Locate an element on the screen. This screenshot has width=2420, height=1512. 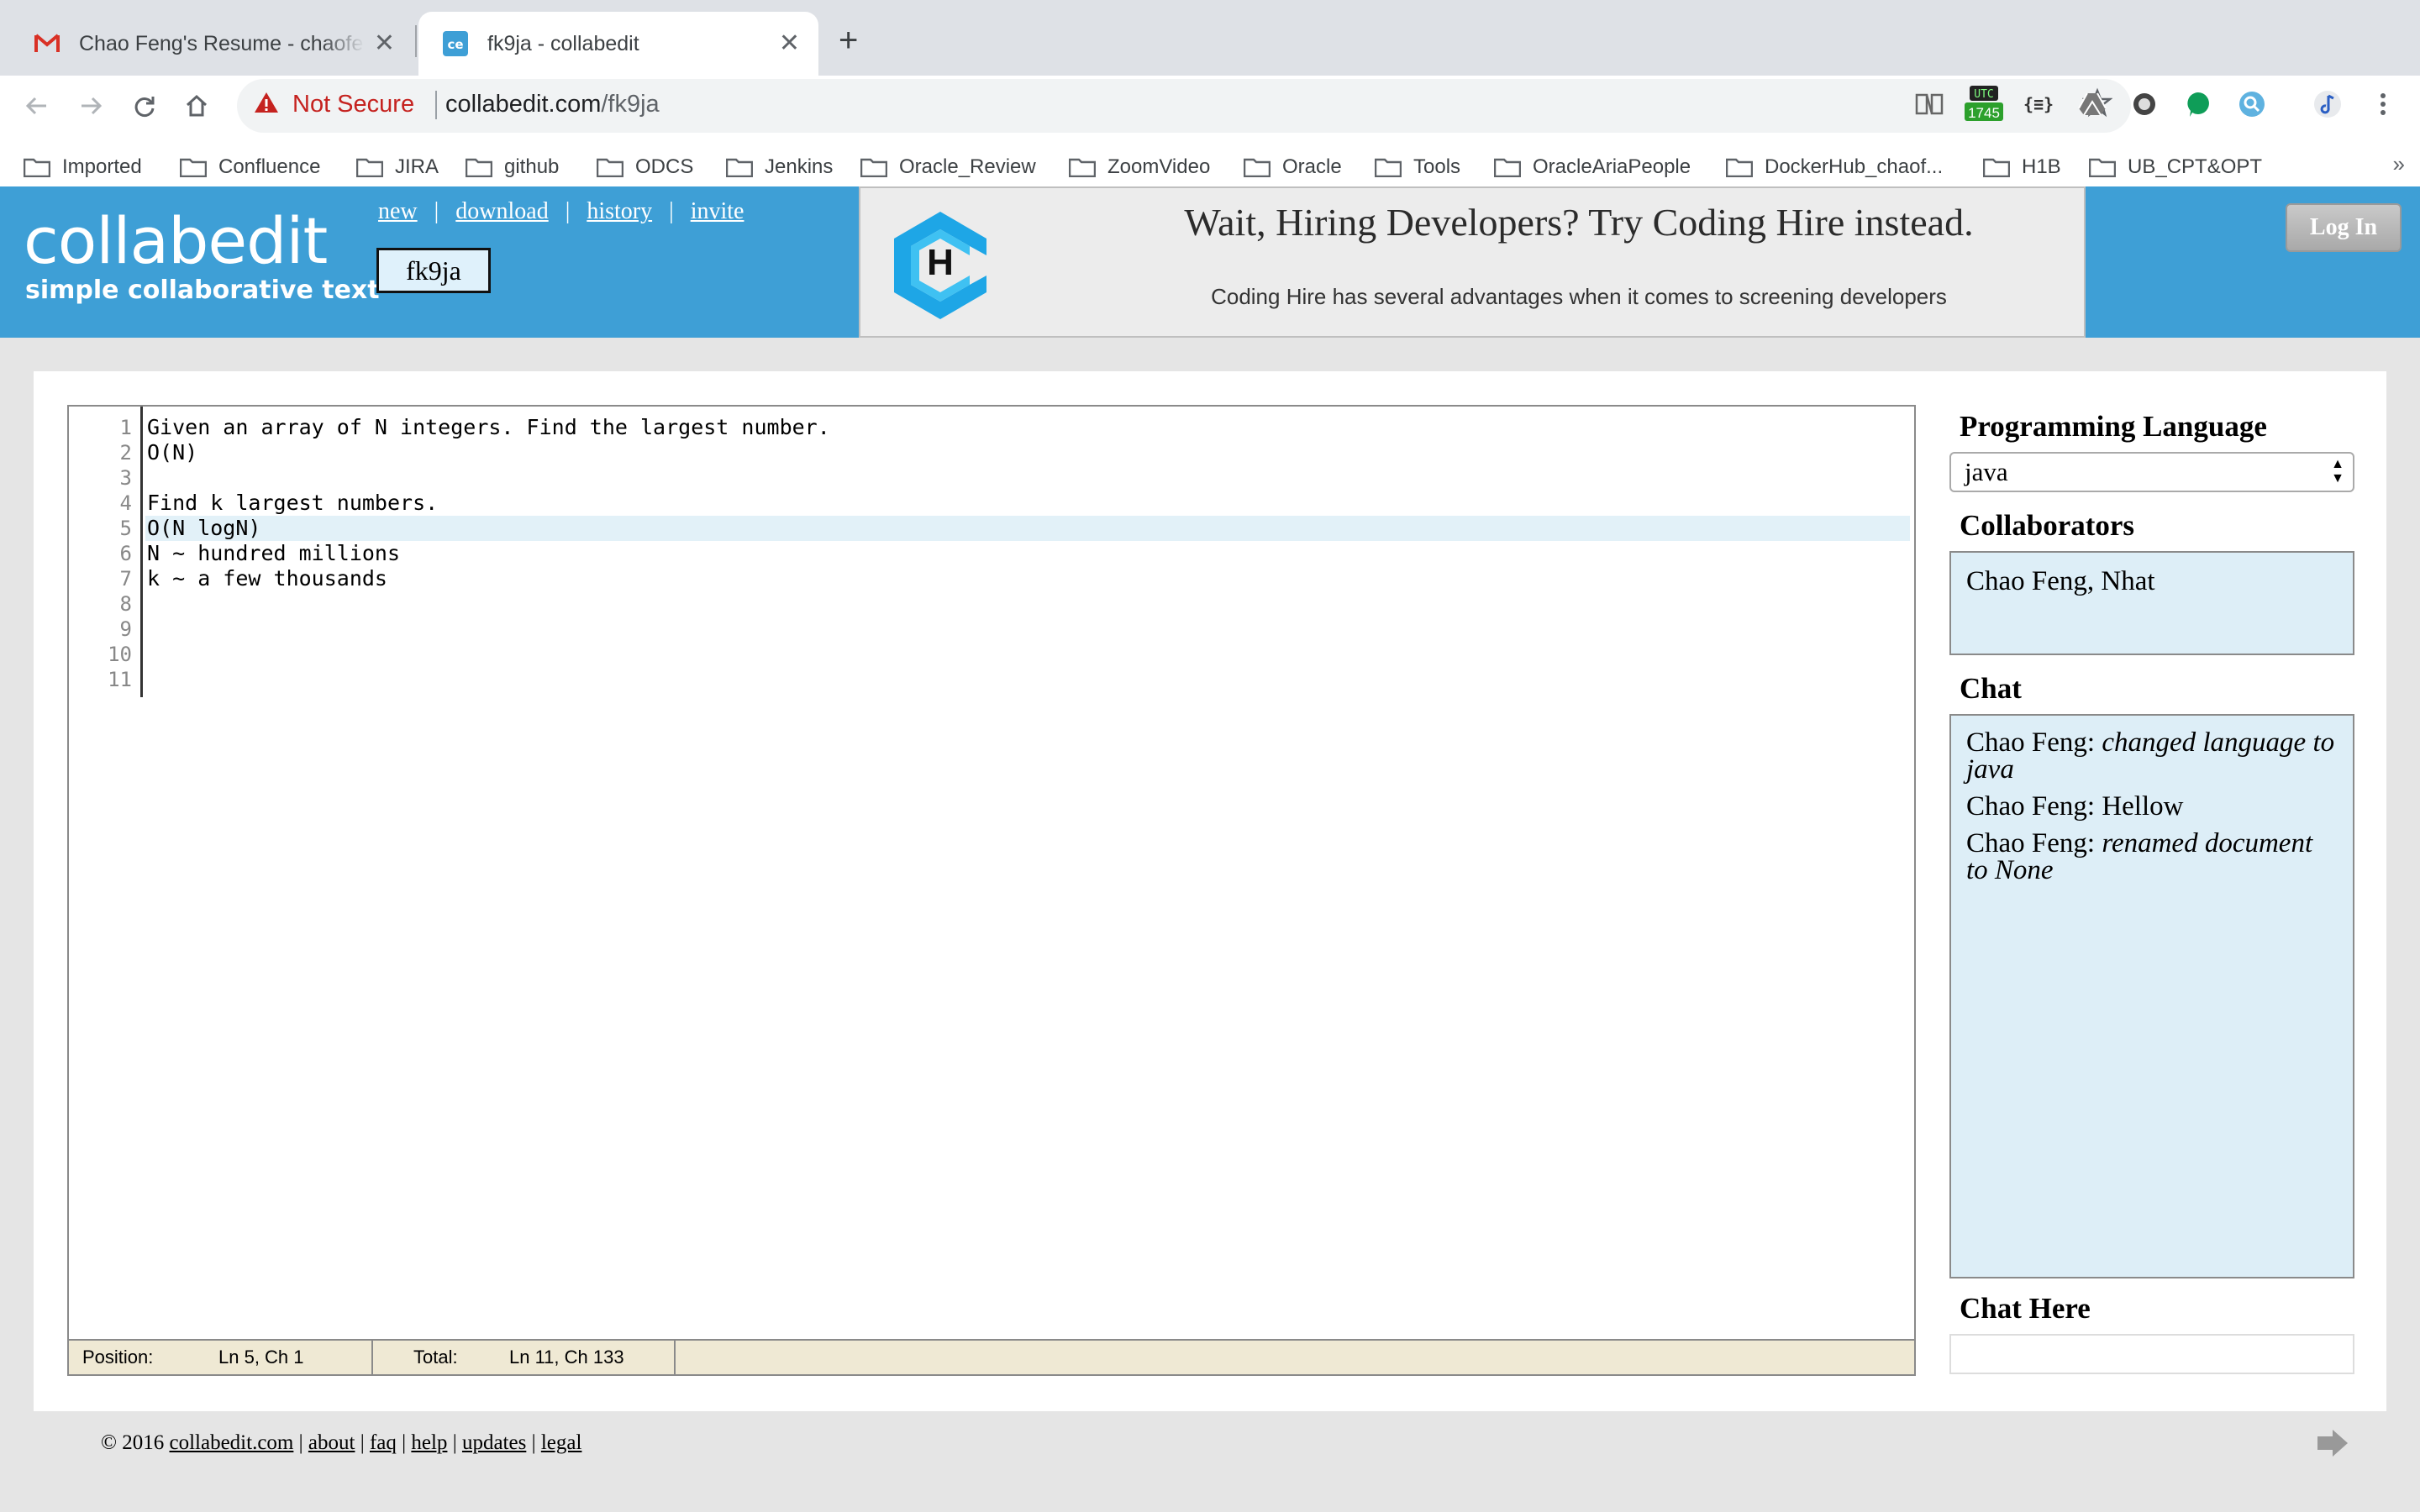
bookmark-item: OracleAriaPeople is located at coordinates (1592, 167).